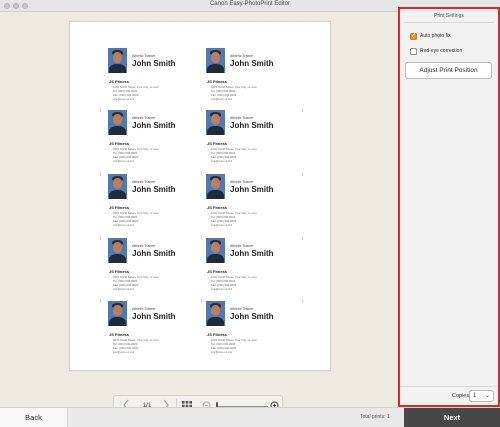  What do you see at coordinates (34, 417) in the screenshot?
I see `back-button: Back` at bounding box center [34, 417].